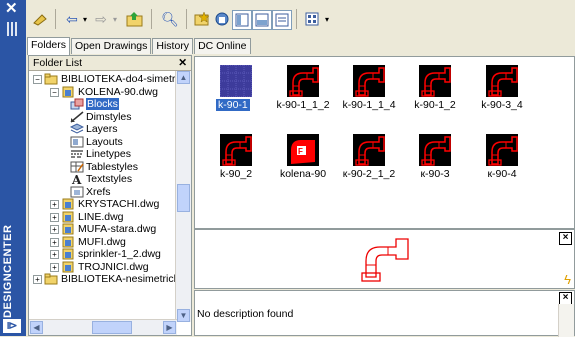  I want to click on search-icon: 🔍︎, so click(170, 18).